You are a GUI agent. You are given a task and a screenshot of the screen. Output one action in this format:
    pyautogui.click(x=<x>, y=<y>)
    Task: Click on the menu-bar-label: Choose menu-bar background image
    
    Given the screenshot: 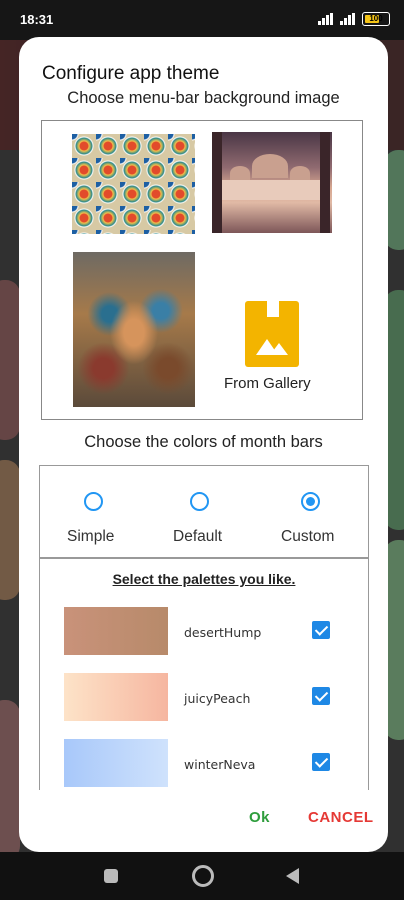 What is the action you would take?
    pyautogui.click(x=203, y=98)
    